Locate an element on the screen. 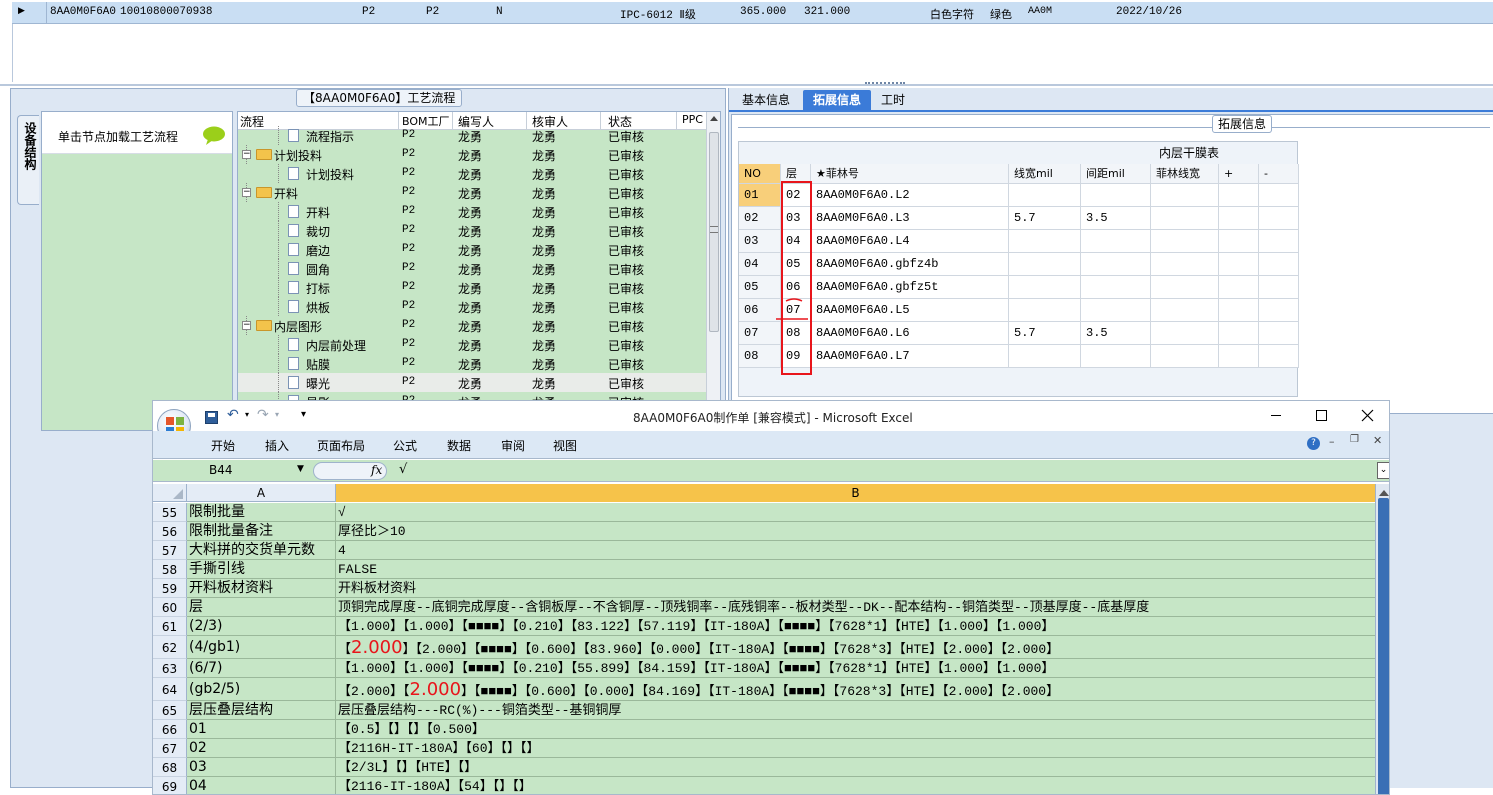 Image resolution: width=1493 pixels, height=795 pixels. film-row: 01 02 8AA0M0F6A0.L2 is located at coordinates (1019, 195).